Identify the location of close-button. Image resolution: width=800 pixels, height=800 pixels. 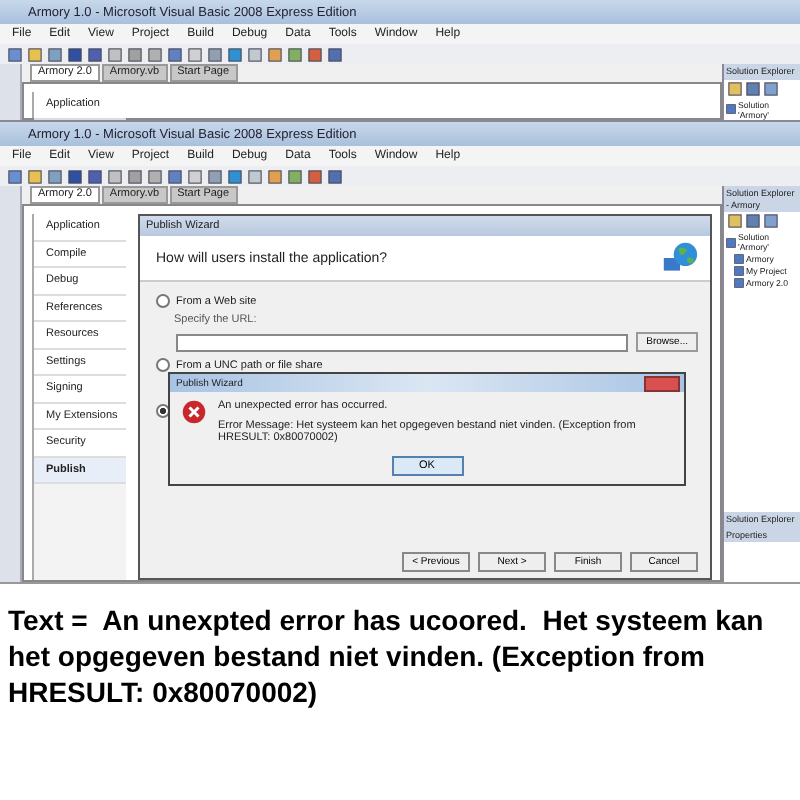
(662, 383).